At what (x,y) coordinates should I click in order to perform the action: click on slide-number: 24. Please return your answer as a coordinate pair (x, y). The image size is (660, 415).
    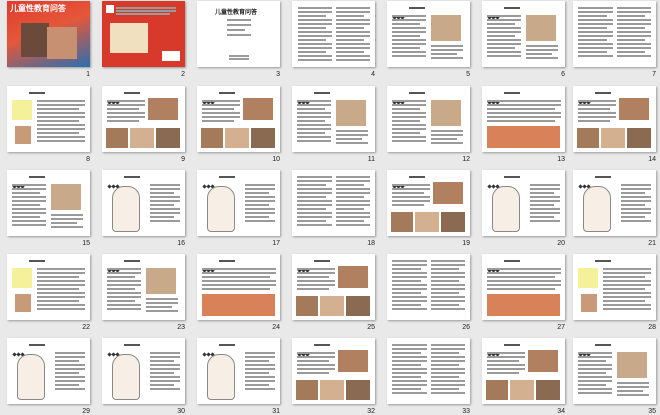
    Looking at the image, I should click on (276, 327).